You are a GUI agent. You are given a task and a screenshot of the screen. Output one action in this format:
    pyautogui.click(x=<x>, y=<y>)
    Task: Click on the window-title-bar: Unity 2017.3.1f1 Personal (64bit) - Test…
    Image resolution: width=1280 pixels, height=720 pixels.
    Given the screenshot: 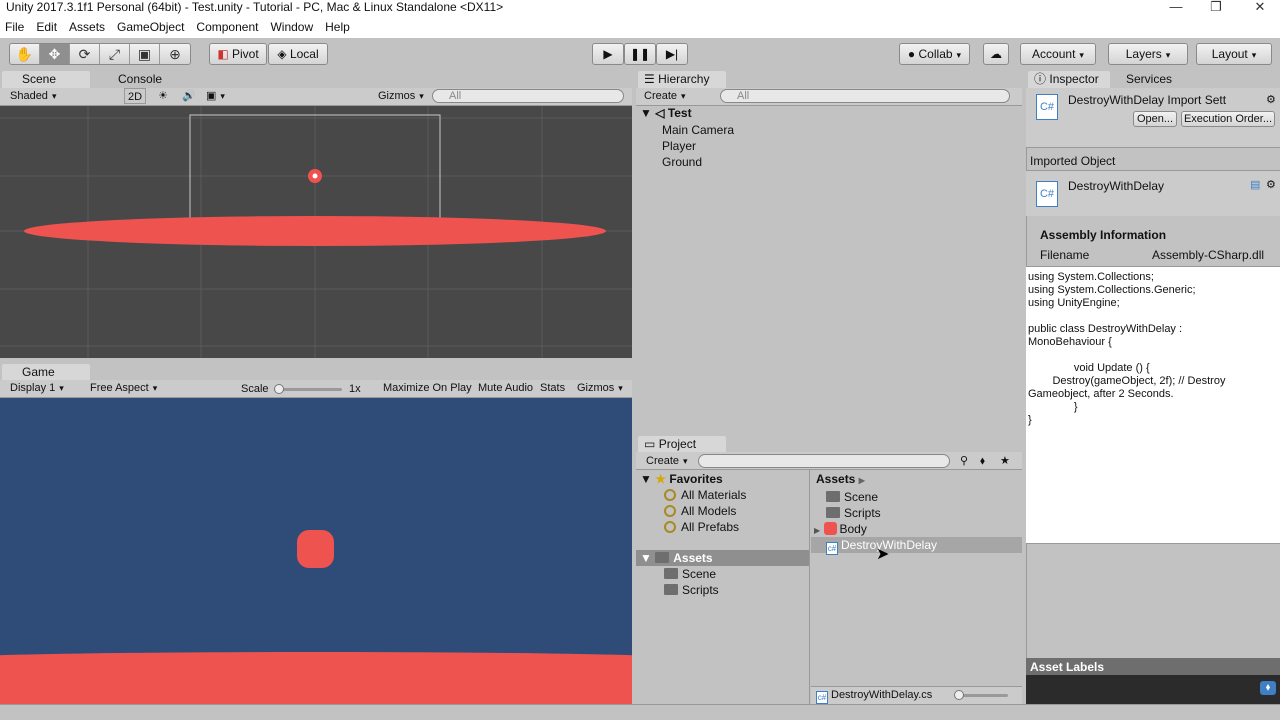 What is the action you would take?
    pyautogui.click(x=640, y=8)
    